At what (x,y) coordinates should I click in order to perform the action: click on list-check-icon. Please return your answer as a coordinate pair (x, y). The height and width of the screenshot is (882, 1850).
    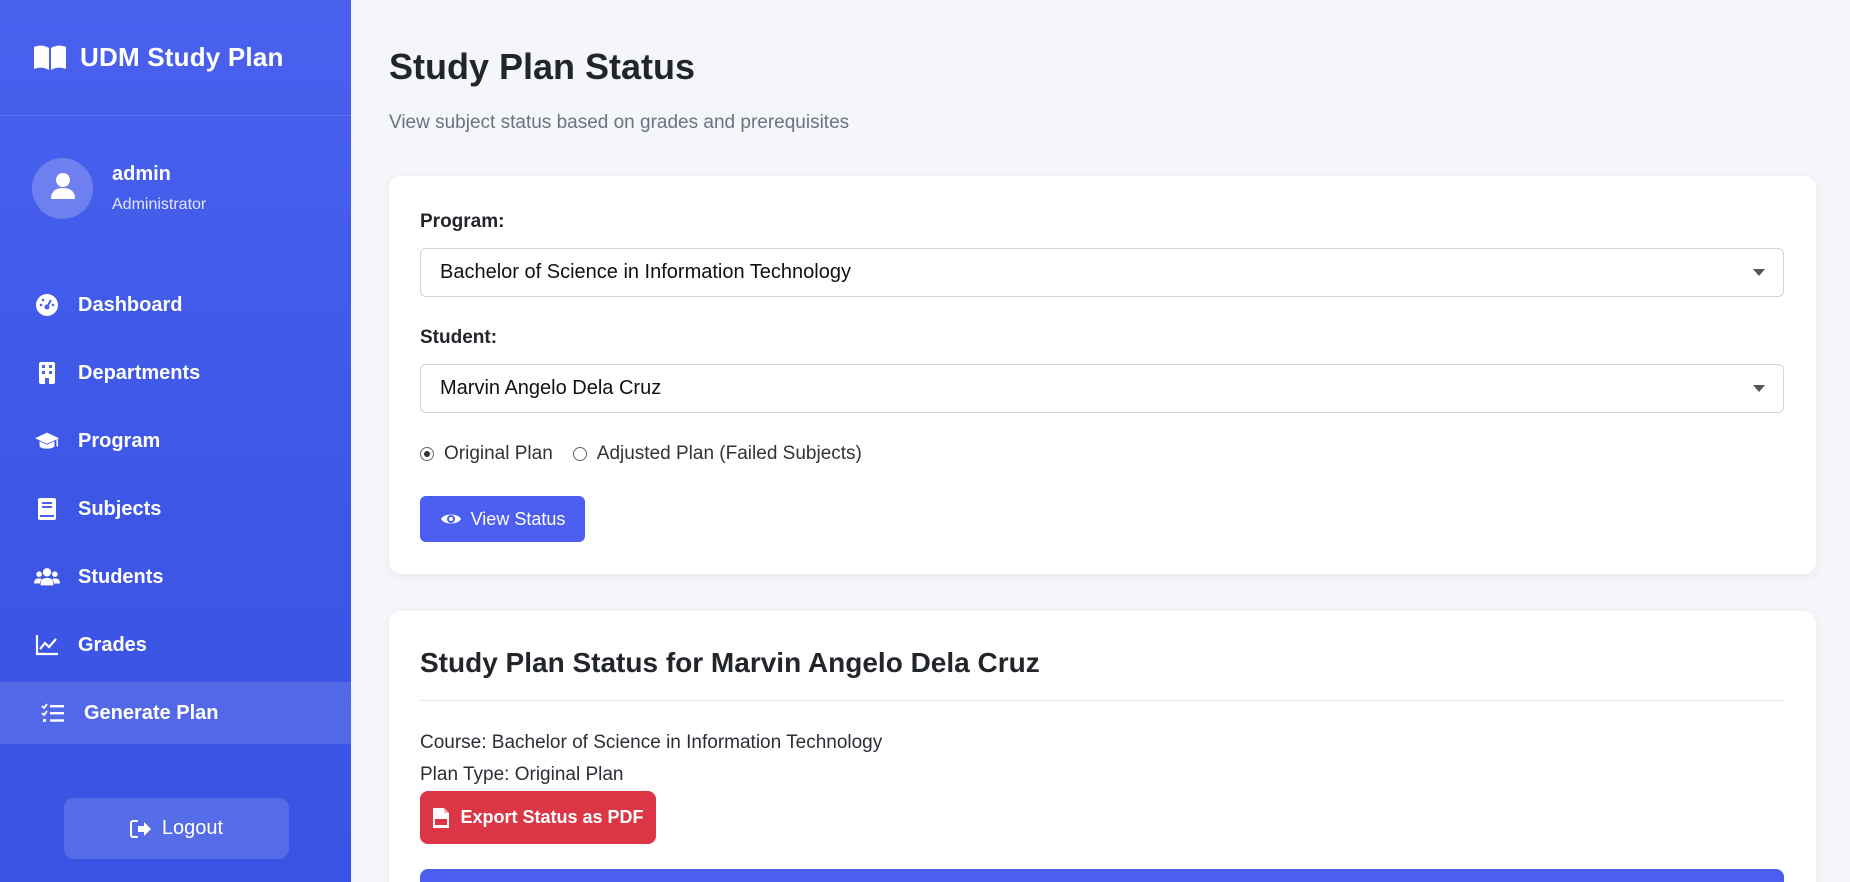
    Looking at the image, I should click on (53, 713).